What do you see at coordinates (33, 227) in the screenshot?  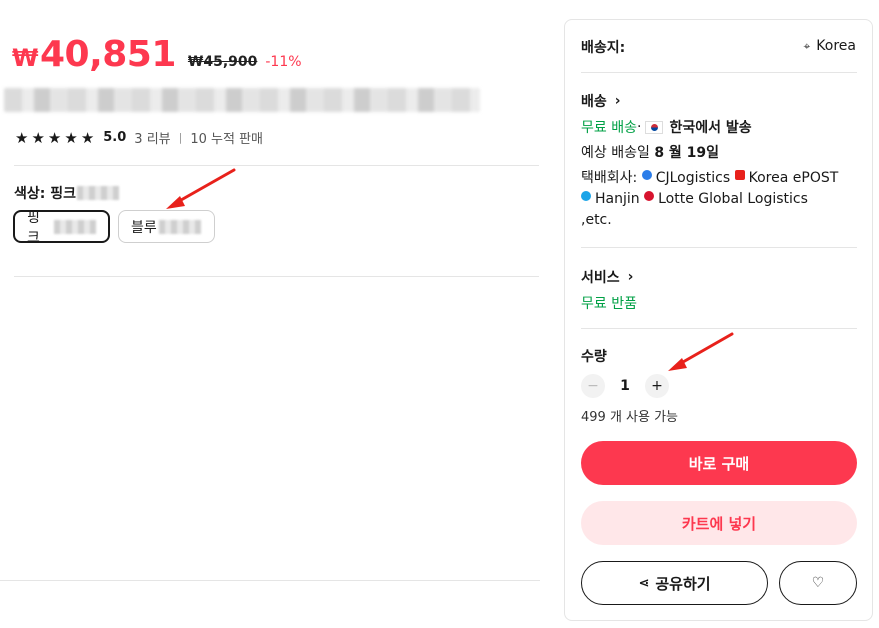 I see `option-label: 핑크` at bounding box center [33, 227].